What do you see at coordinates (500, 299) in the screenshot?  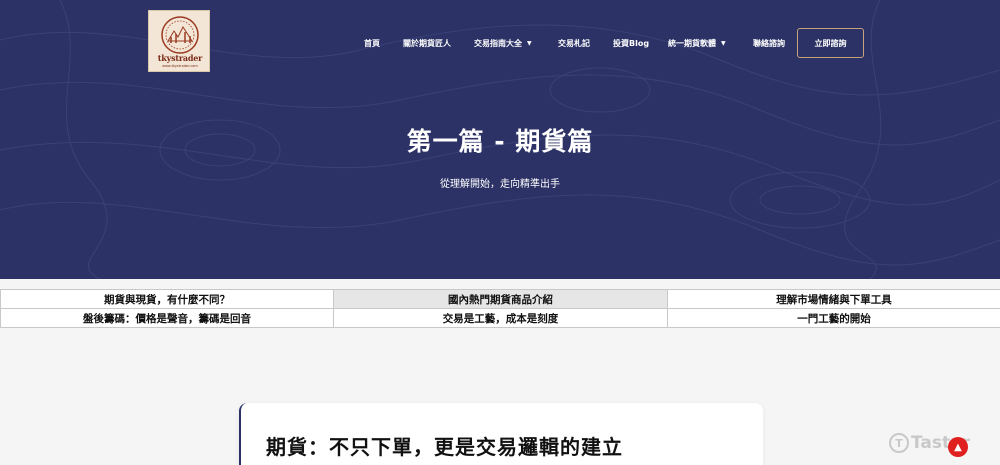 I see `chapter-link-domestic-products: 國內熱門期貨商品介紹` at bounding box center [500, 299].